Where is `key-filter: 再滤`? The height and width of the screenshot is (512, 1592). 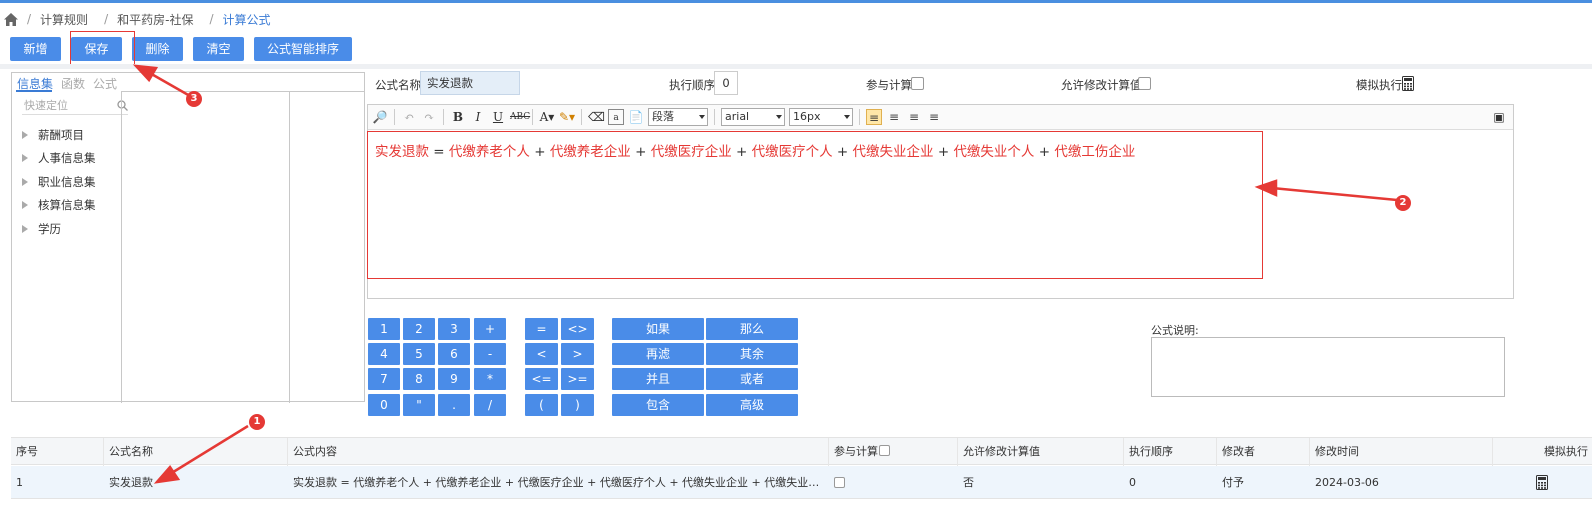
key-filter: 再滤 is located at coordinates (658, 354).